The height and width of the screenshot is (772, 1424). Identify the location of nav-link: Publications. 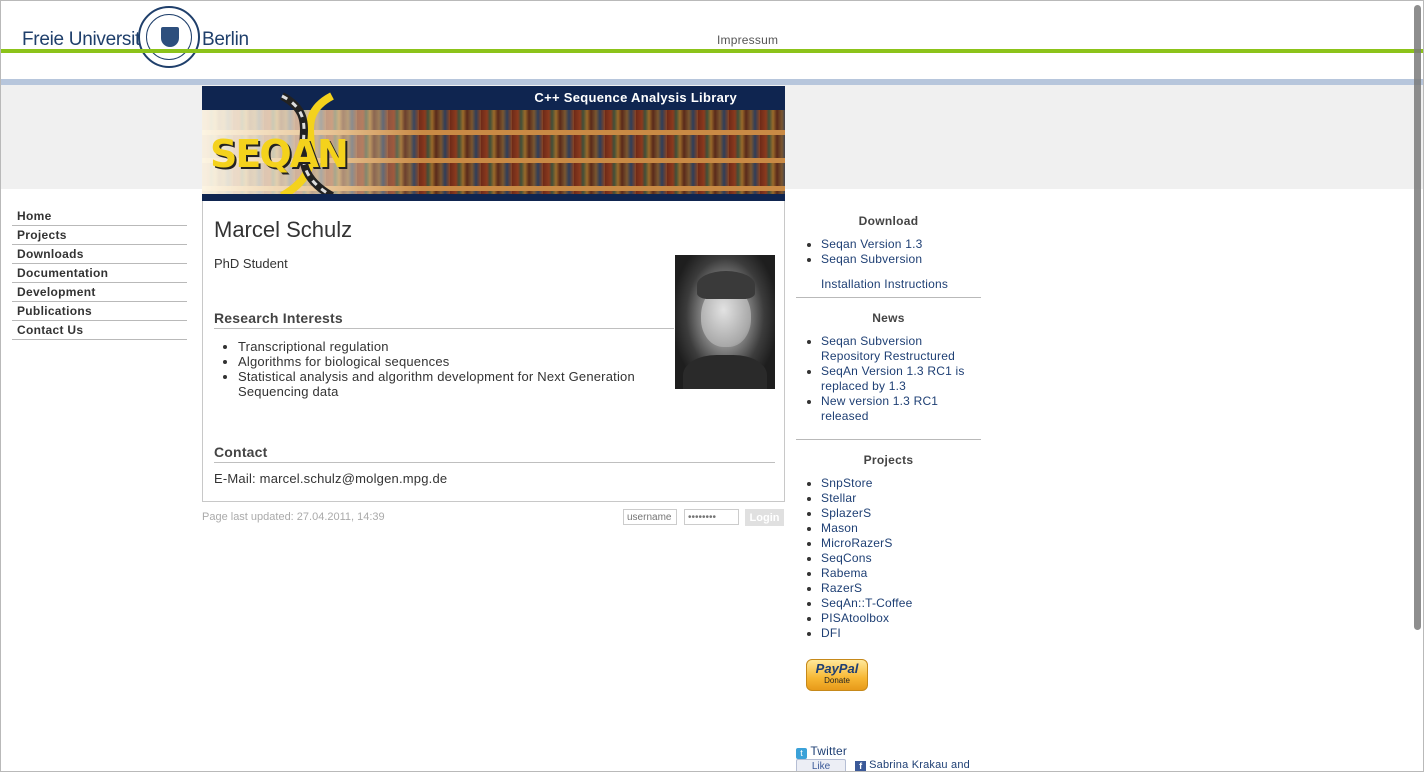
(54, 311).